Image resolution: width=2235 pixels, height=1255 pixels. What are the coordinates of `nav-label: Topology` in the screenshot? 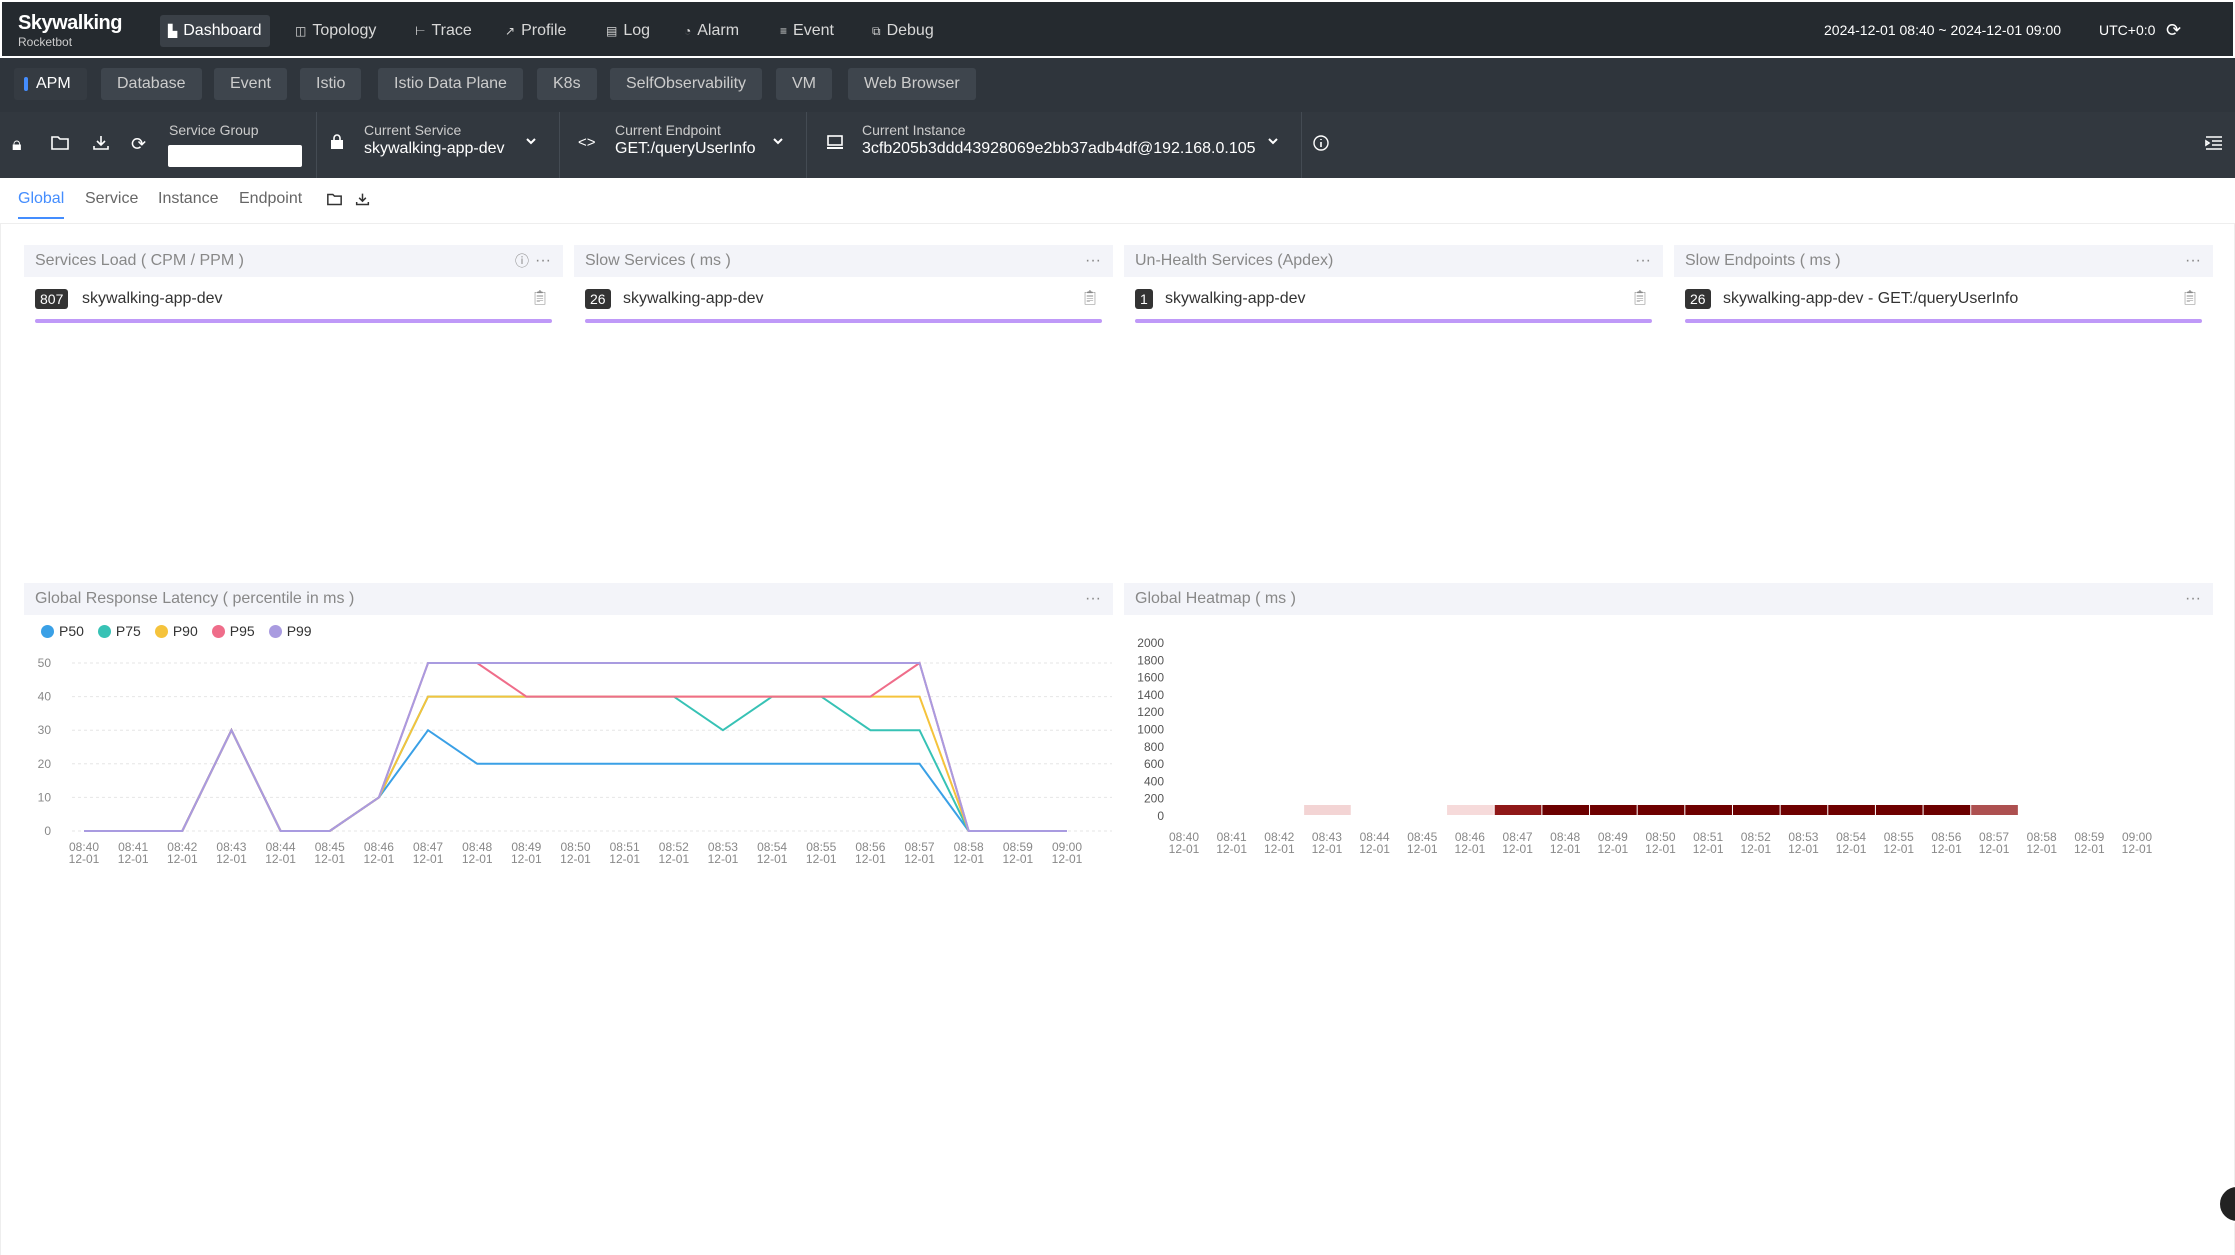 It's located at (344, 30).